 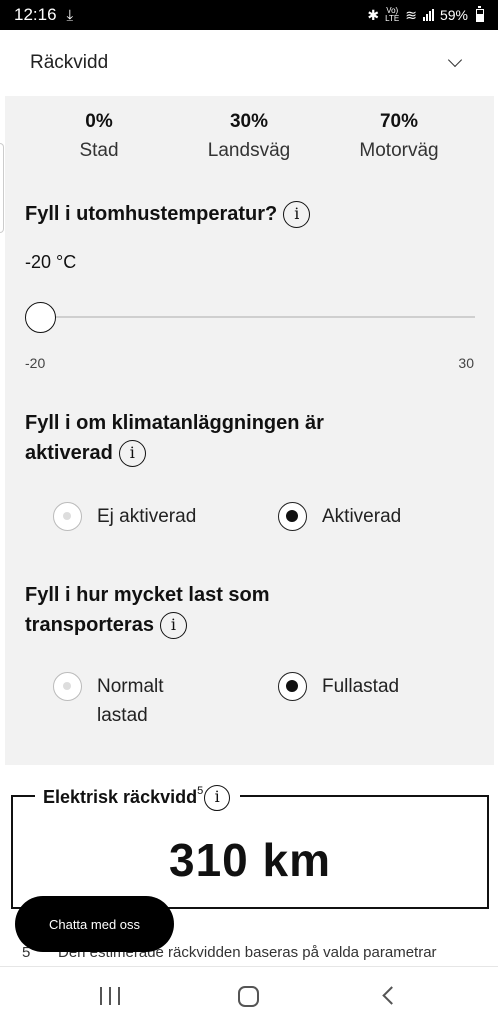 What do you see at coordinates (120, 797) in the screenshot?
I see `range-result-title: Elektrisk räckvidd` at bounding box center [120, 797].